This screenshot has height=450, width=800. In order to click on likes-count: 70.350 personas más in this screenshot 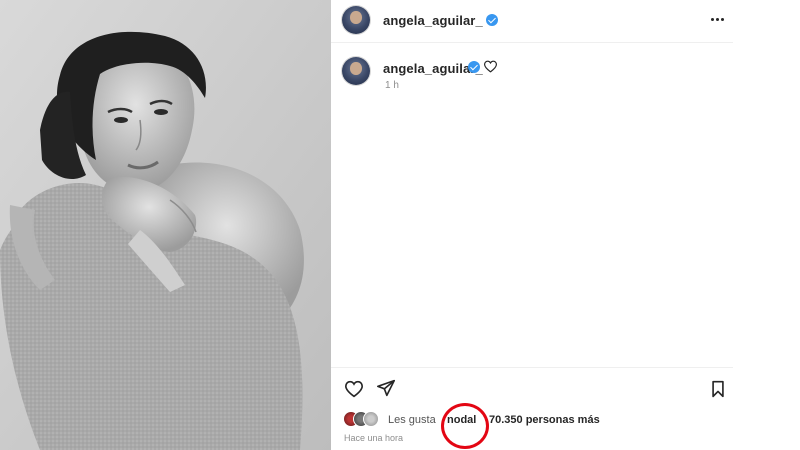, I will do `click(544, 420)`.